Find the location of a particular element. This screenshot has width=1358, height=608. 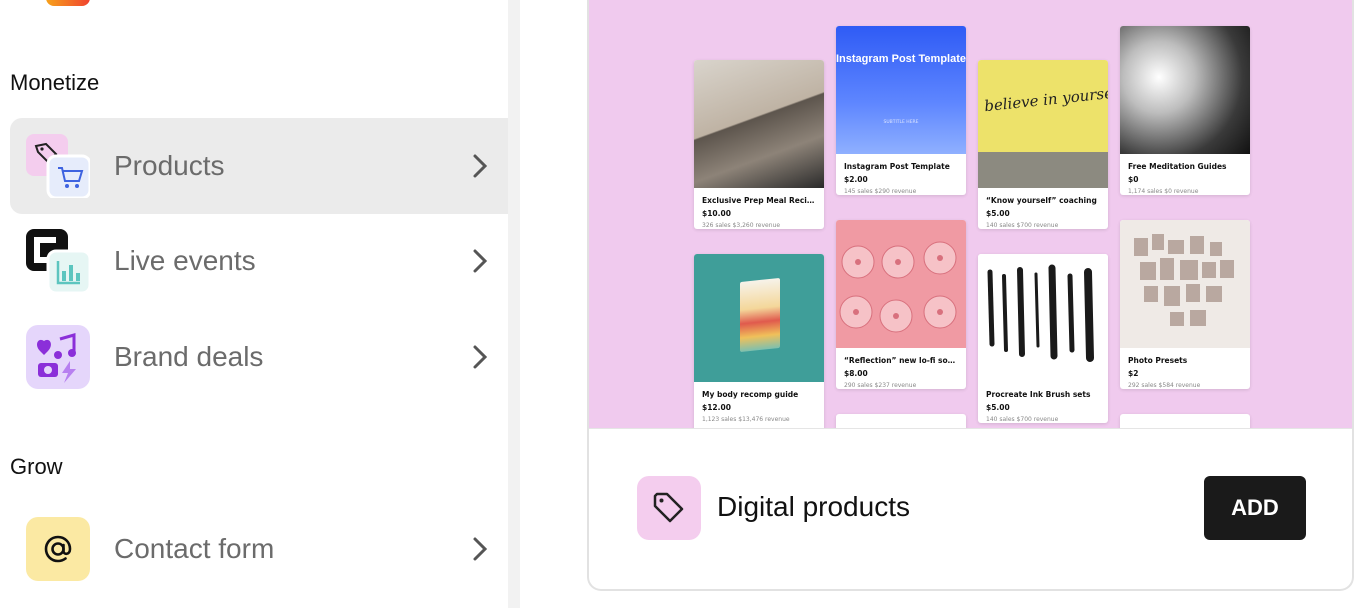

product-stats: 292 sales $584 revenue is located at coordinates (1164, 385).